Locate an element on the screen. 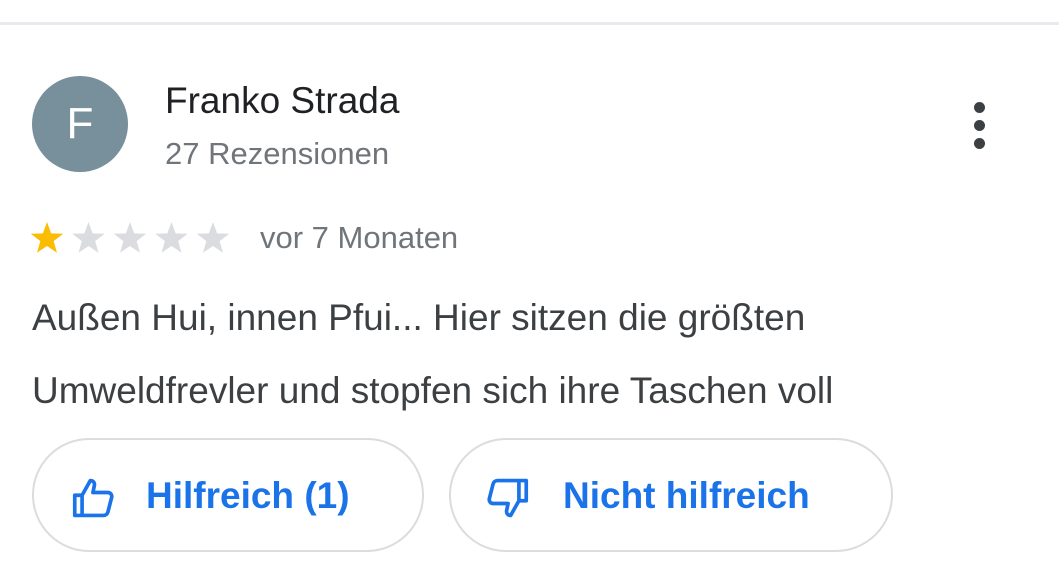  author-name: Franko Strada is located at coordinates (282, 101).